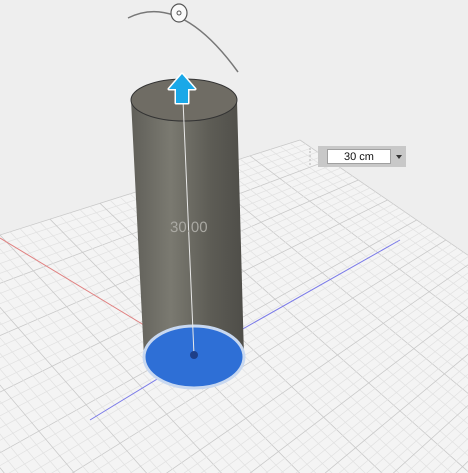  I want to click on rotation-handle-icon, so click(179, 13).